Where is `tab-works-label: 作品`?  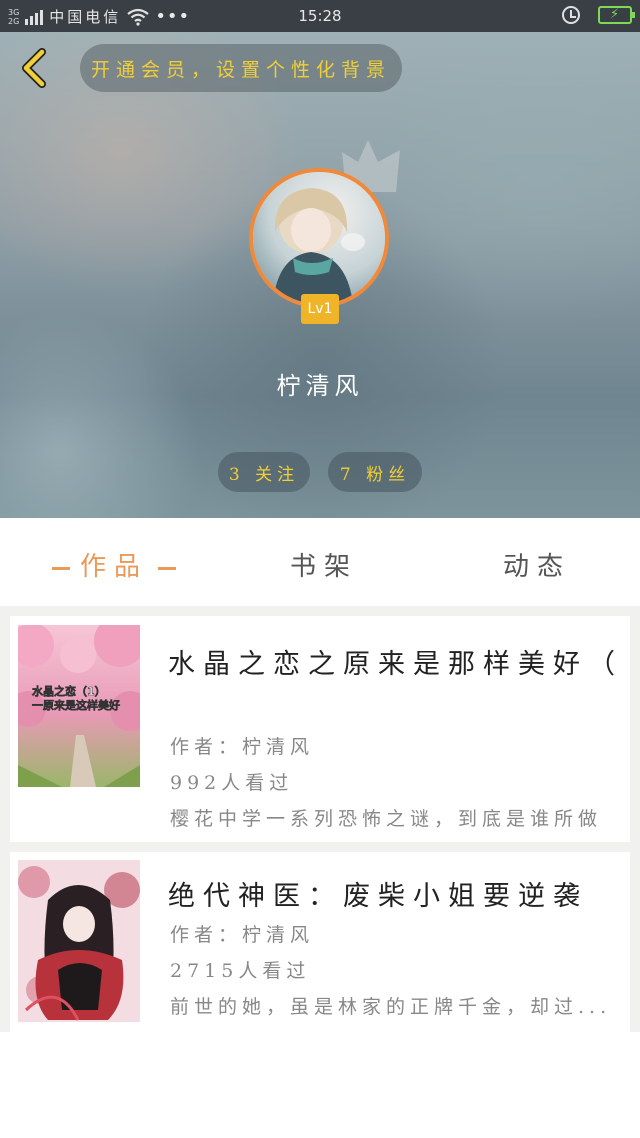 tab-works-label: 作品 is located at coordinates (114, 567).